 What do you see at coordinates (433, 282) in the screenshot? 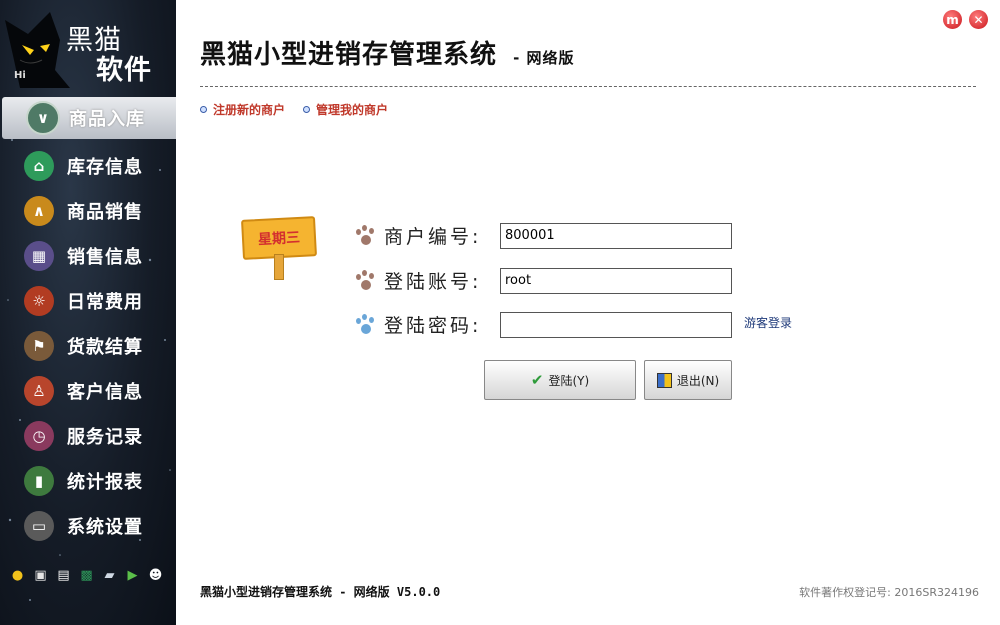
I see `account-label: 登陆账号:` at bounding box center [433, 282].